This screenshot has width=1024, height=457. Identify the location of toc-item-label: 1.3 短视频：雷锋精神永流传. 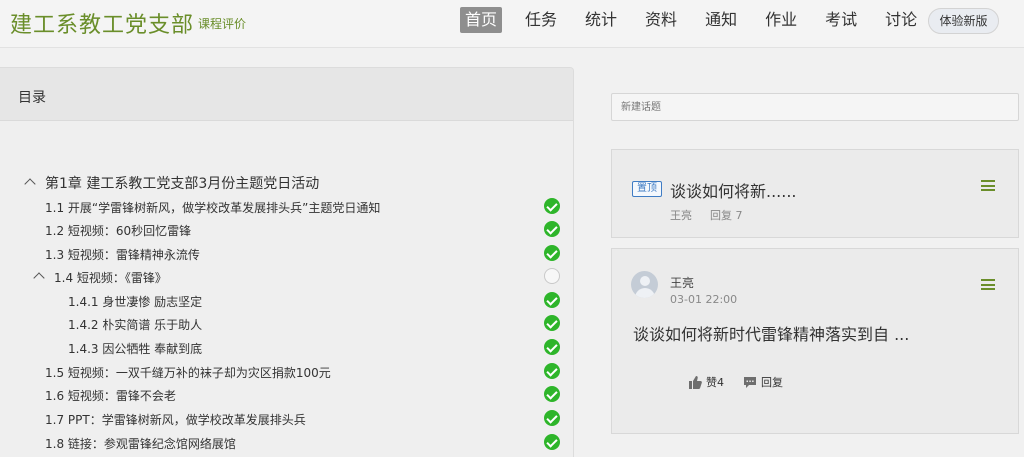
(122, 255).